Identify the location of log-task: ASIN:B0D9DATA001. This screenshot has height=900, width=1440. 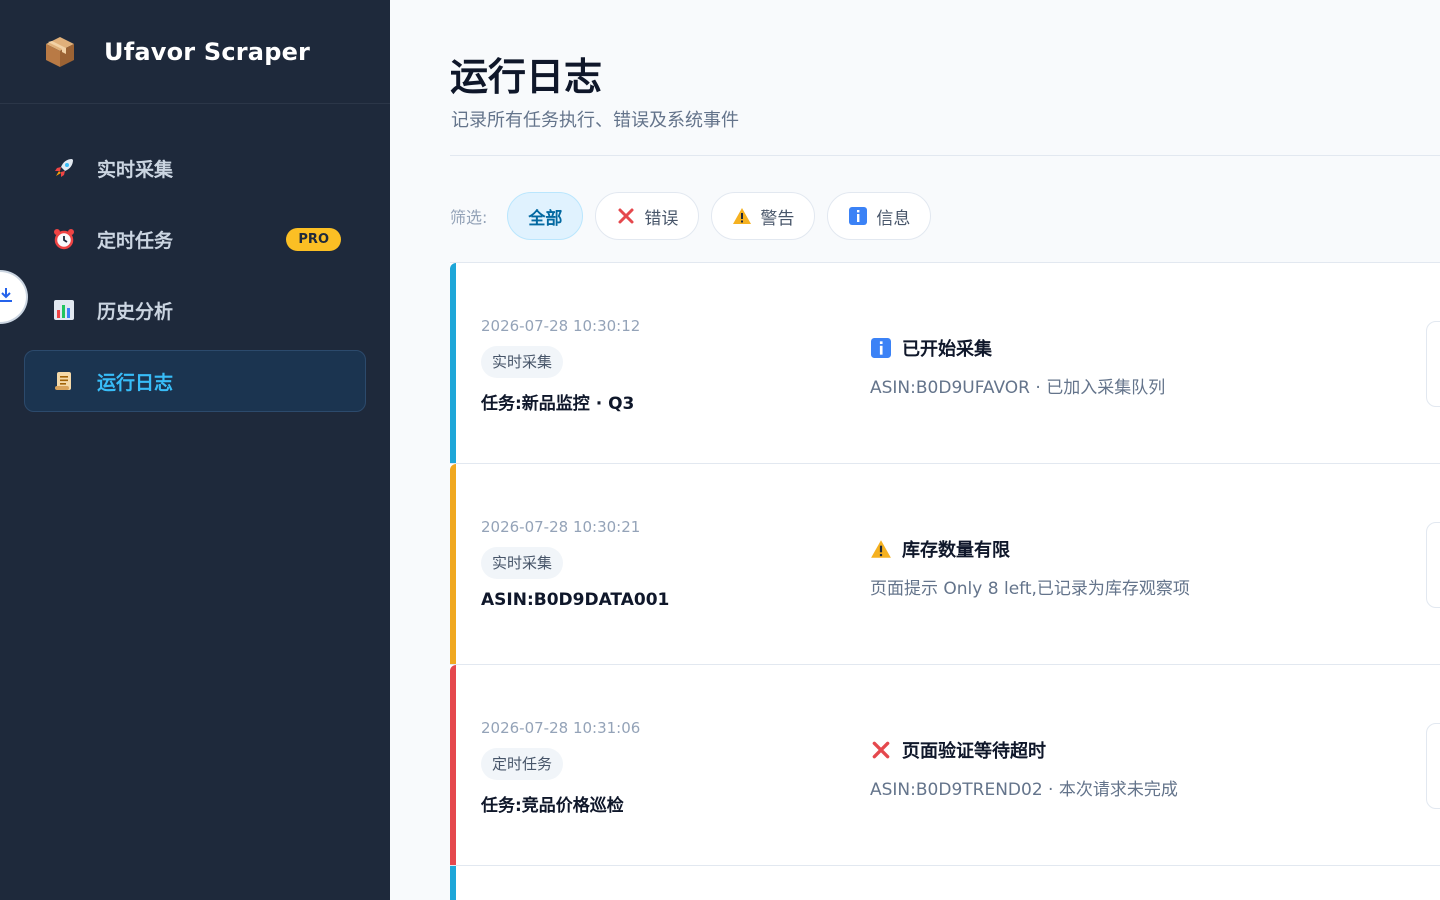
(575, 600).